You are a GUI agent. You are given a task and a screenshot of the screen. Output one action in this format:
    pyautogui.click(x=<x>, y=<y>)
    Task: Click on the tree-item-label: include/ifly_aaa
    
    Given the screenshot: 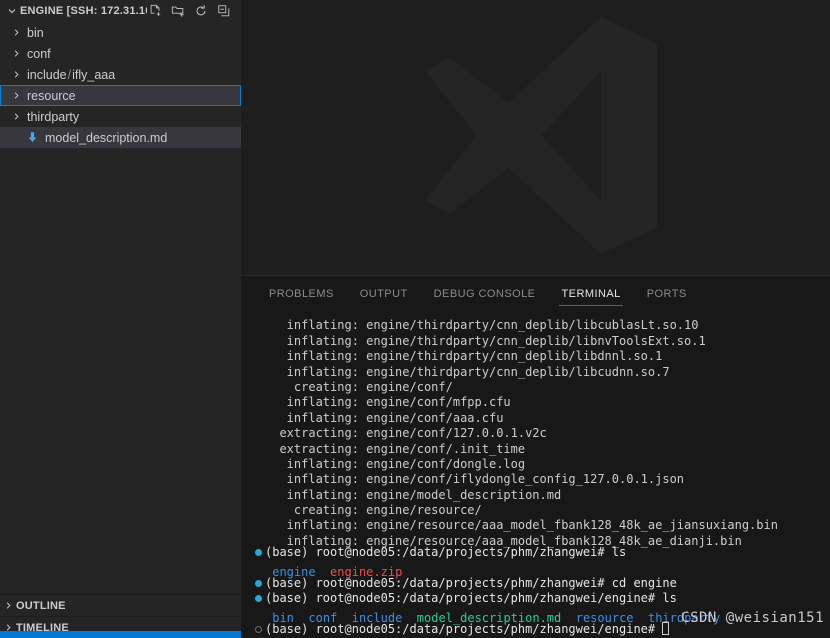 What is the action you would take?
    pyautogui.click(x=69, y=75)
    